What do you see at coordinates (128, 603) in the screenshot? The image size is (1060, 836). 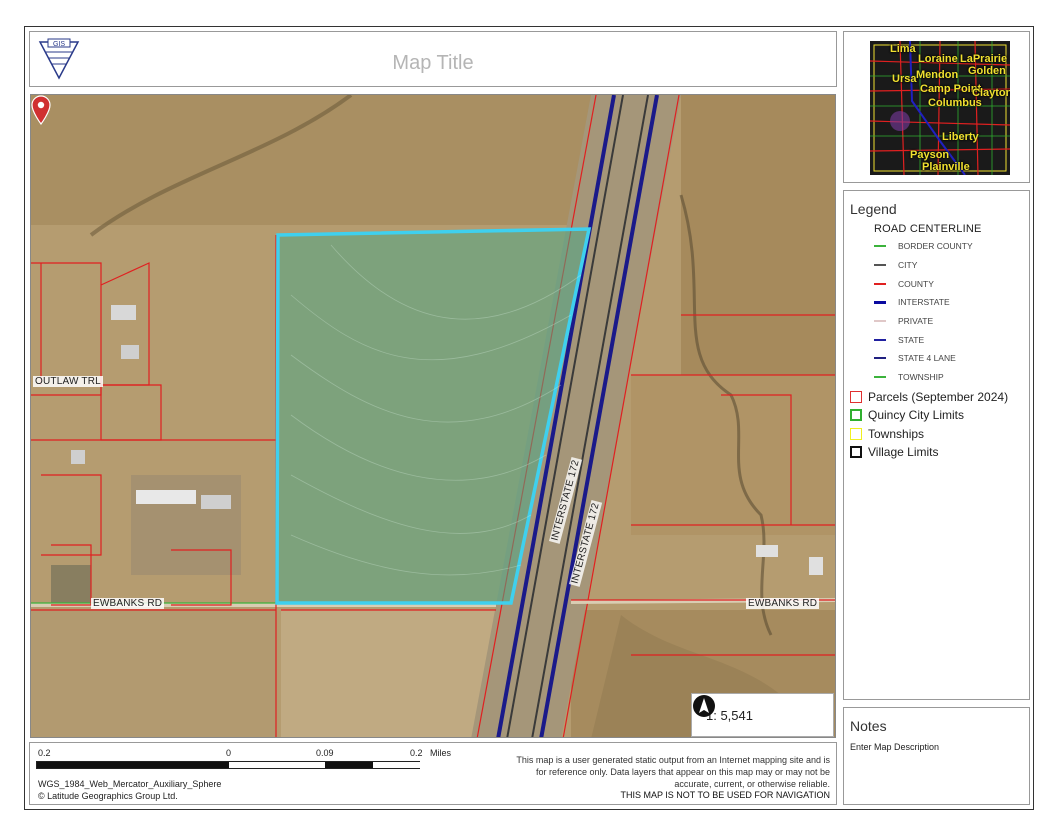 I see `road-label-ewbanks-rd-west: EWBANKS RD` at bounding box center [128, 603].